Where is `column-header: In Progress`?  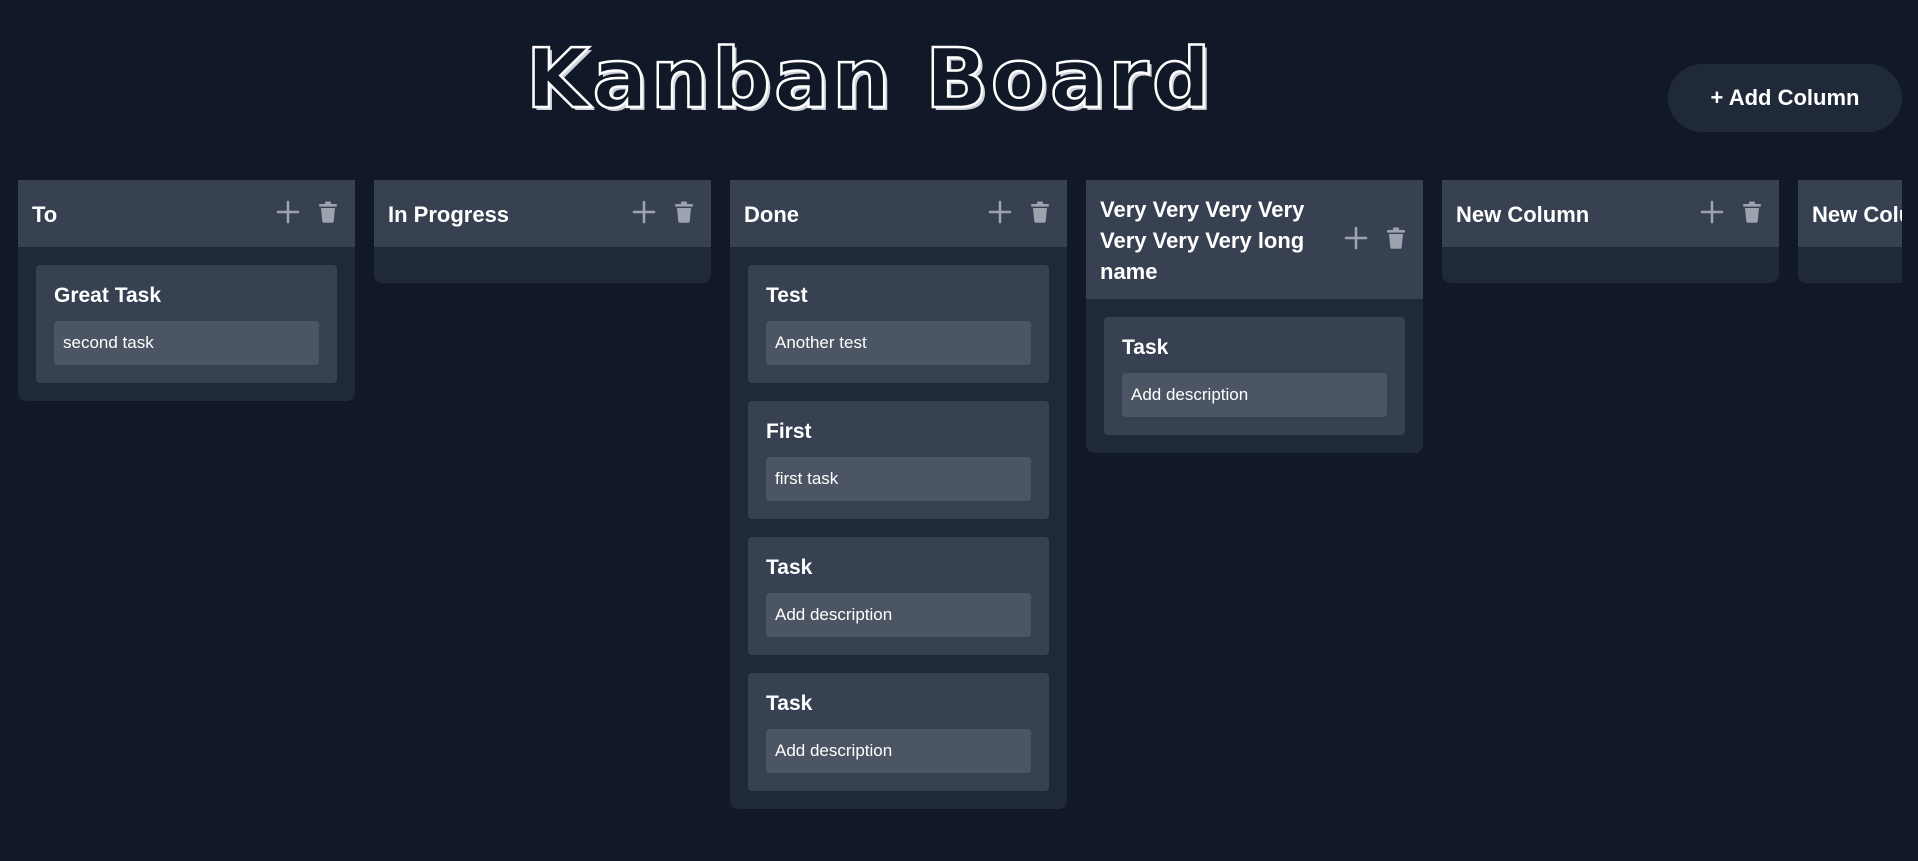 column-header: In Progress is located at coordinates (542, 213).